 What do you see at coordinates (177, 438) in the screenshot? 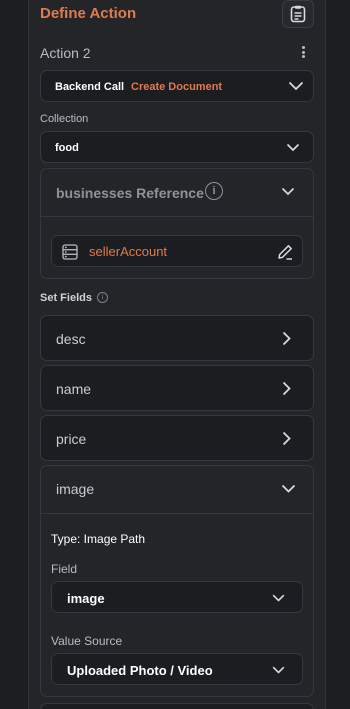
I see `field-row-price: price` at bounding box center [177, 438].